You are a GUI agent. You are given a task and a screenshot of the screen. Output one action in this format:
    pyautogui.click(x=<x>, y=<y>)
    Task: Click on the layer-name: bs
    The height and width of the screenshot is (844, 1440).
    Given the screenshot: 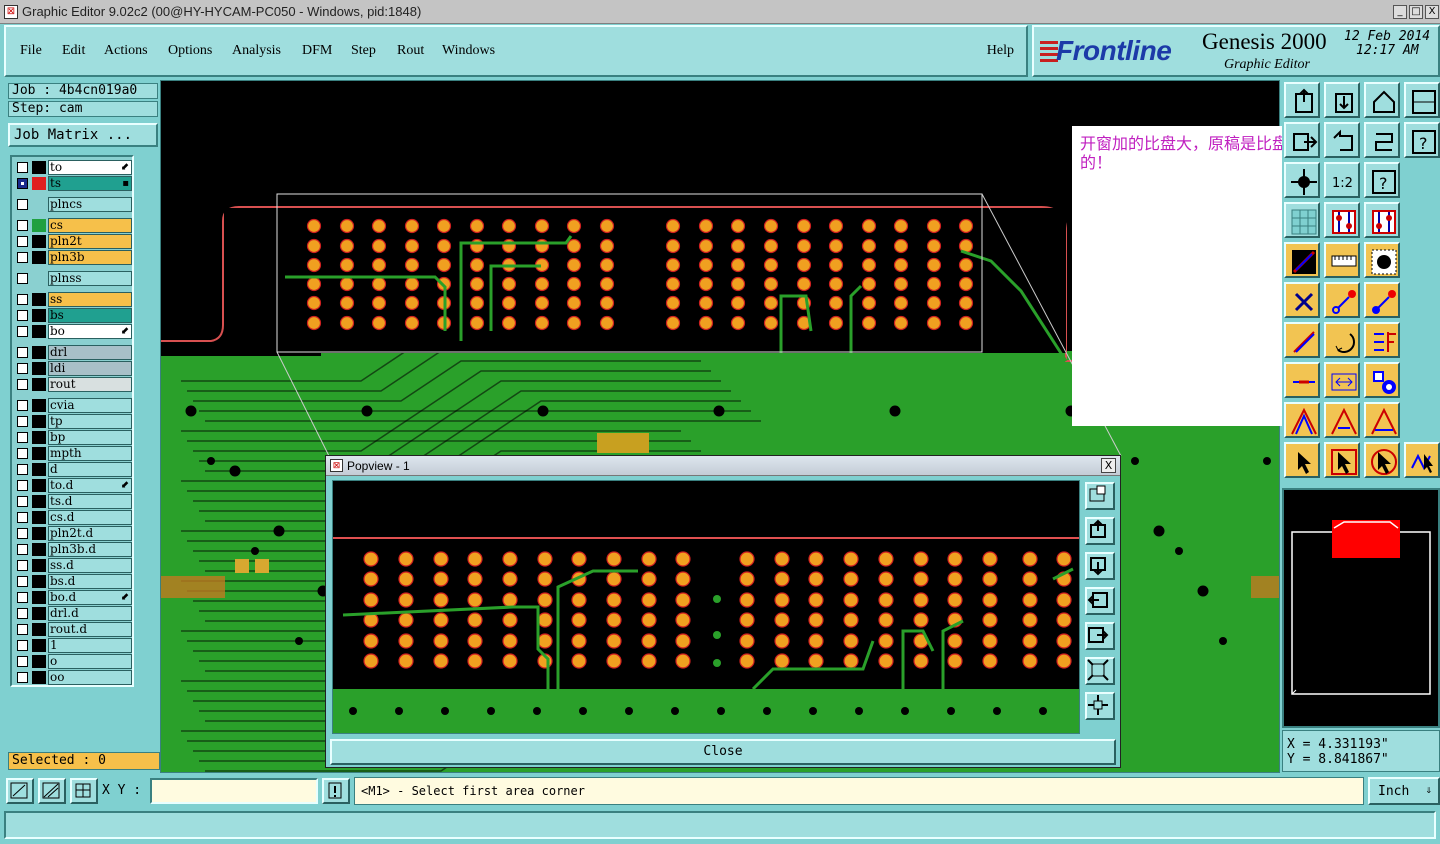 What is the action you would take?
    pyautogui.click(x=90, y=315)
    